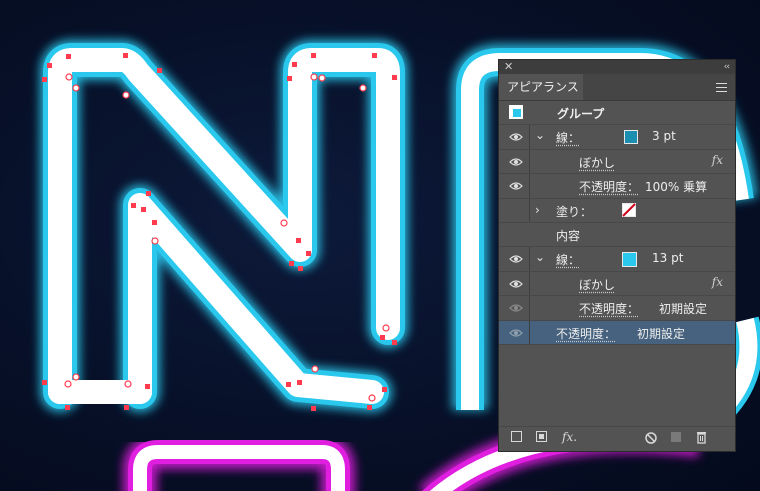 The image size is (760, 491). What do you see at coordinates (541, 436) in the screenshot?
I see `add-fill-icon` at bounding box center [541, 436].